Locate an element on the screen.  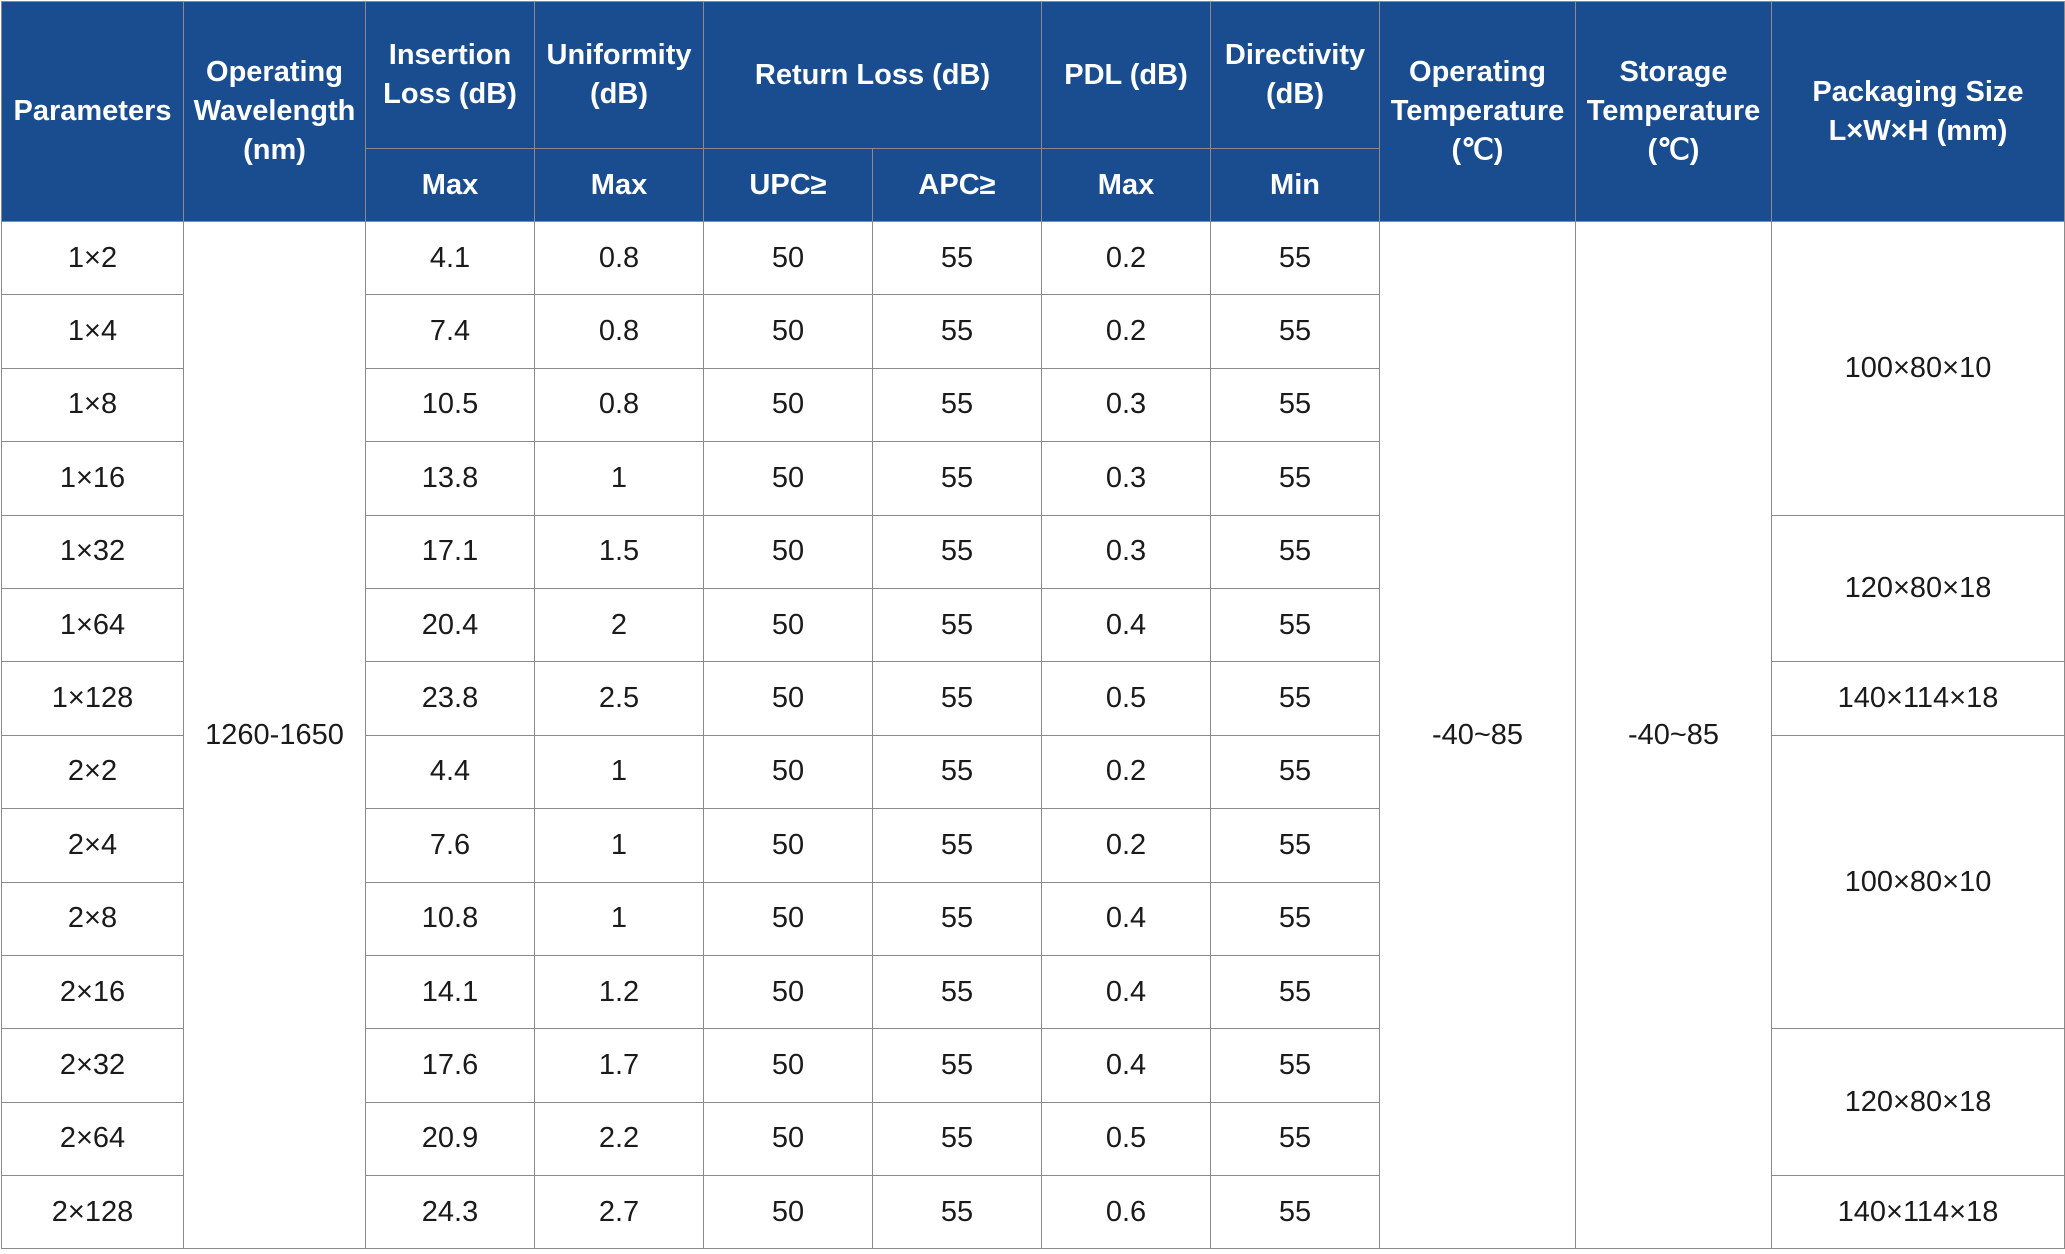
cell-parameter: 1×128 is located at coordinates (92, 698).